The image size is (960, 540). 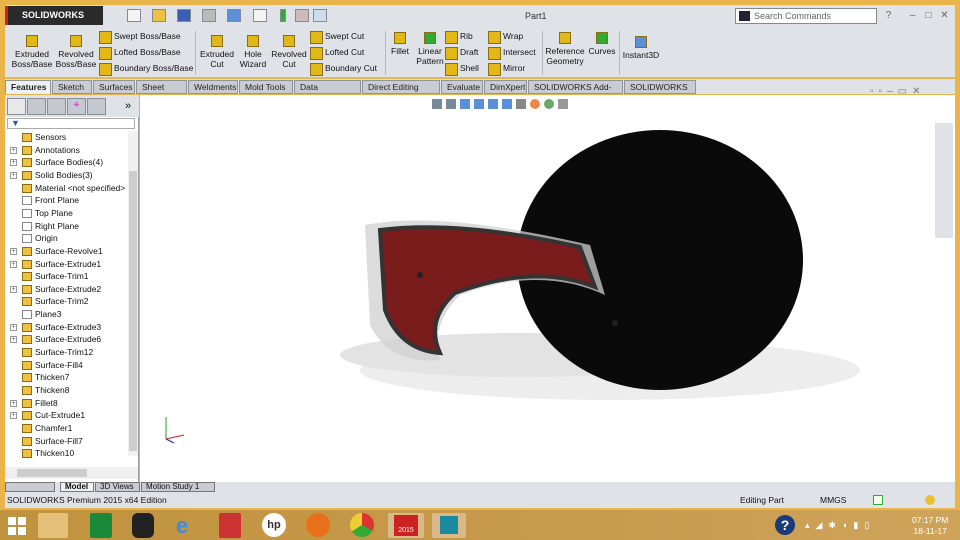 What do you see at coordinates (437, 104) in the screenshot?
I see `zoom-to-fit-icon` at bounding box center [437, 104].